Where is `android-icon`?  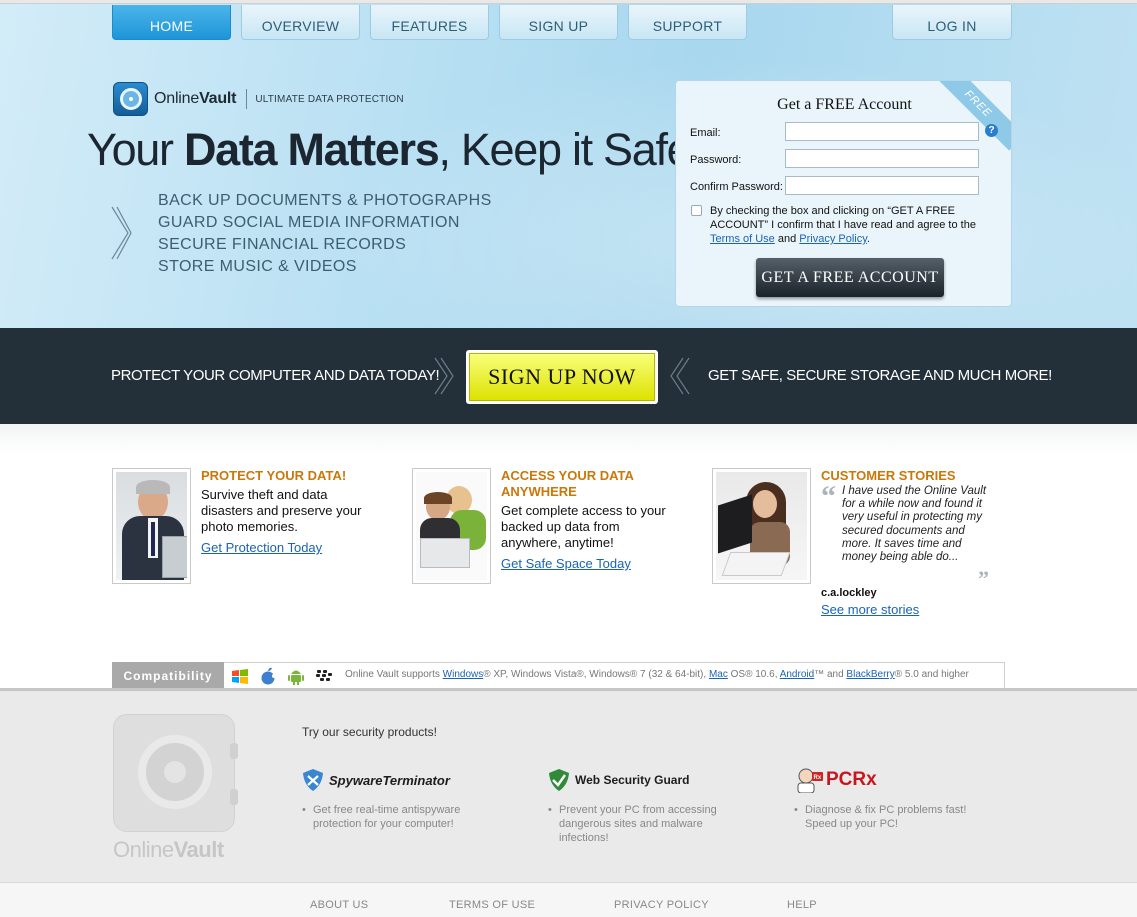
android-icon is located at coordinates (295, 676).